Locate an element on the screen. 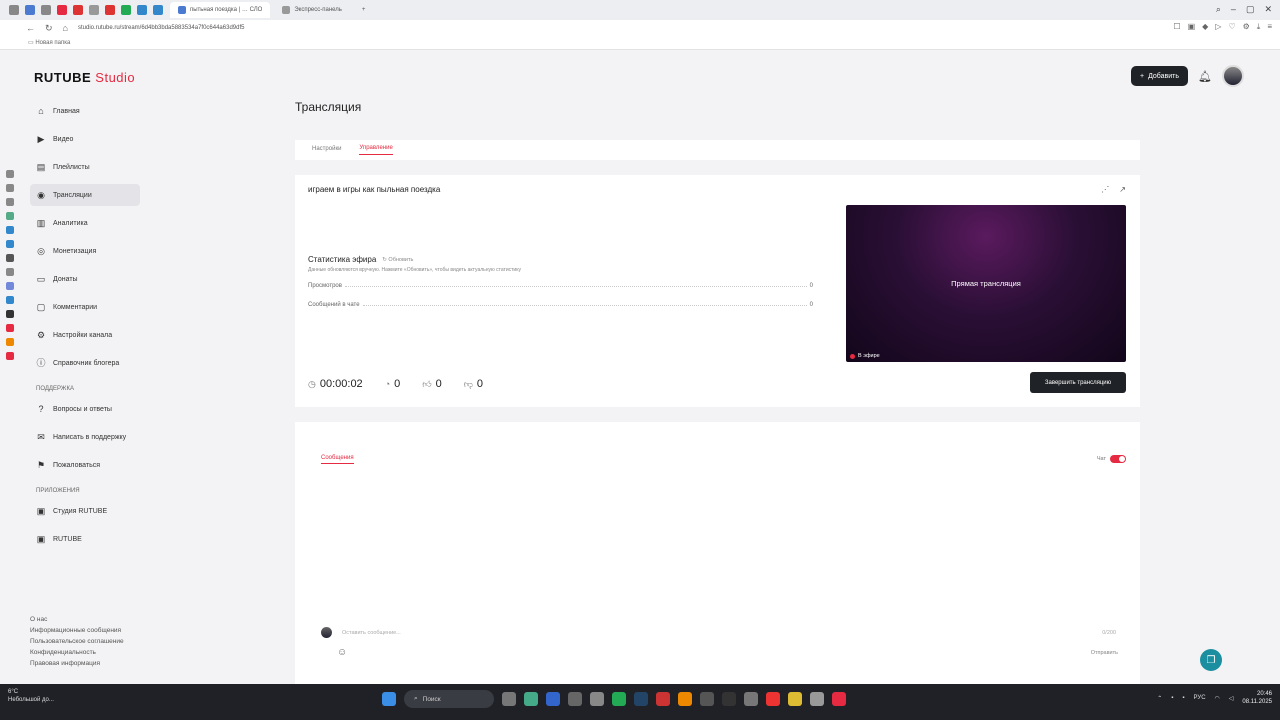 This screenshot has width=1280, height=720. play-icon: ▷ is located at coordinates (1218, 27).